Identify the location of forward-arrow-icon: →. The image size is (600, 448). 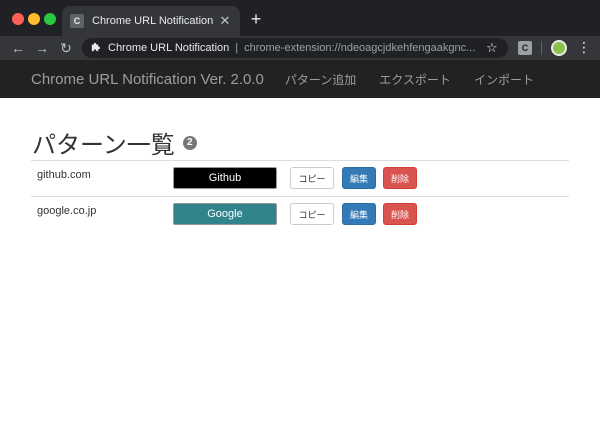
(42, 48).